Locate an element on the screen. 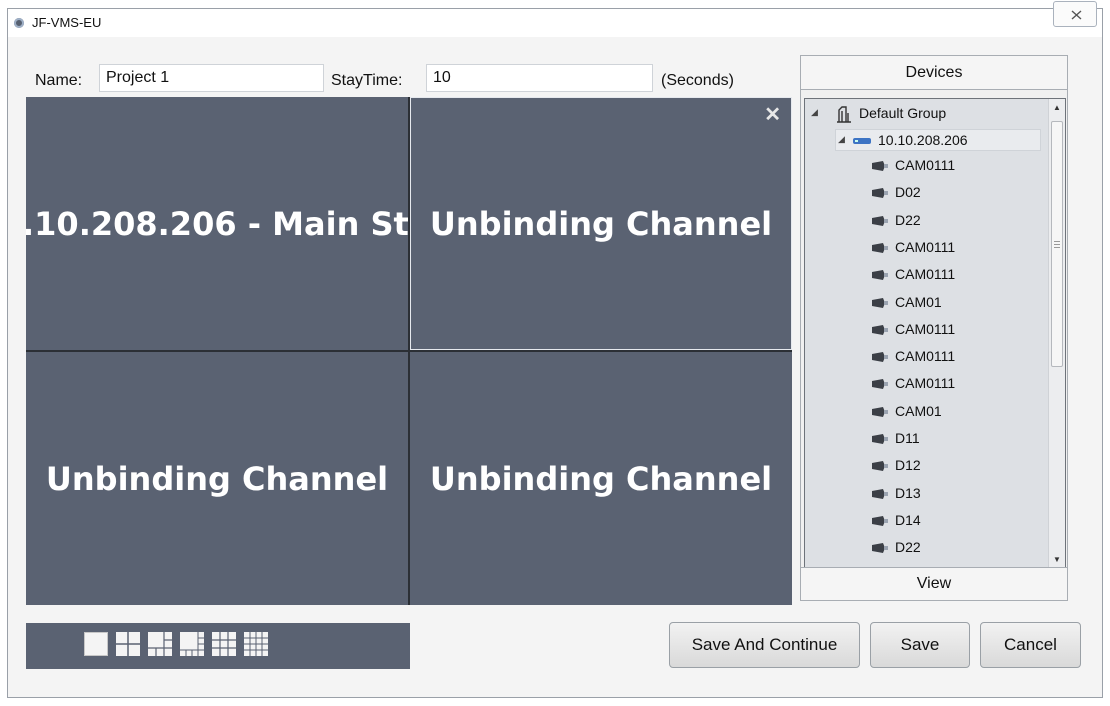 Image resolution: width=1110 pixels, height=706 pixels. video-cell-2: Unbinding Channel ✕ is located at coordinates (601, 223).